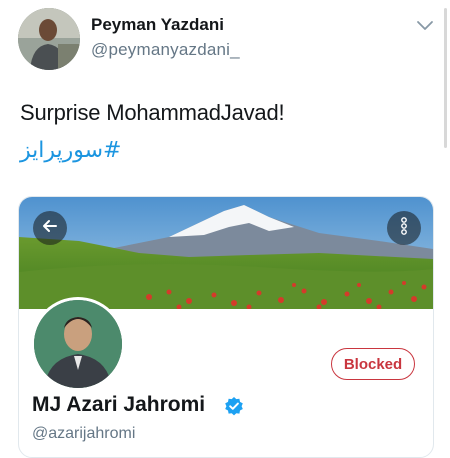 This screenshot has width=450, height=458. What do you see at coordinates (71, 150) in the screenshot?
I see `hashtag-link: #سورپرایز` at bounding box center [71, 150].